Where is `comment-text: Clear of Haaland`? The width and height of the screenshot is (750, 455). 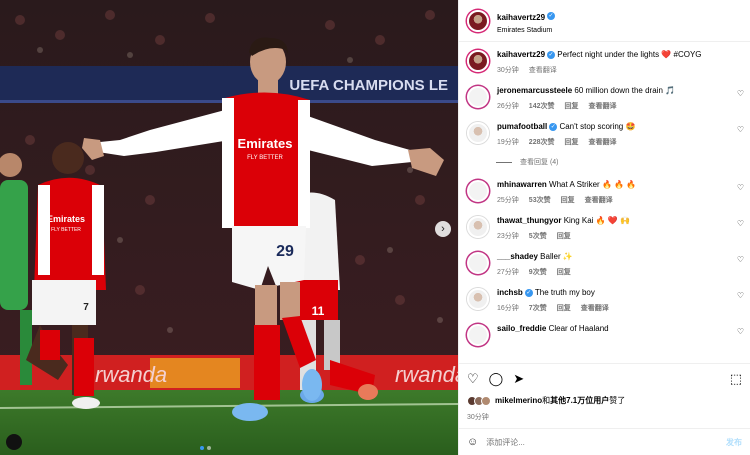 comment-text: Clear of Haaland is located at coordinates (578, 328).